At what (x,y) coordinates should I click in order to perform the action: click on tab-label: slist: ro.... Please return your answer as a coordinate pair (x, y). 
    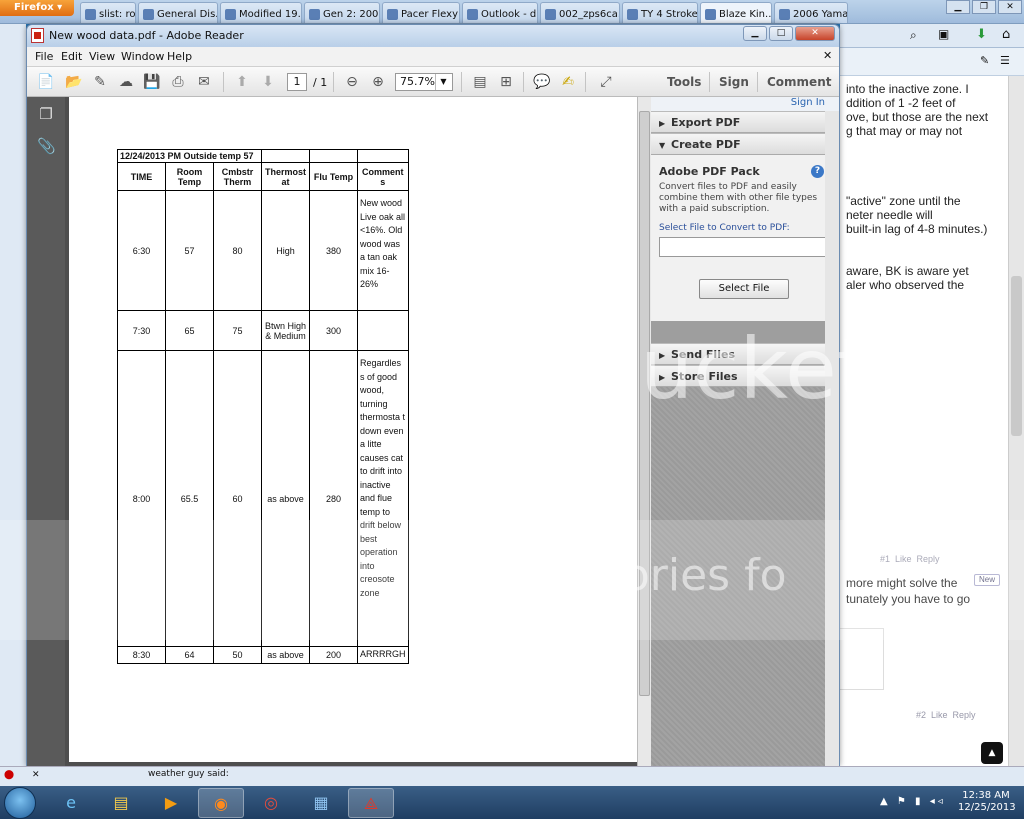
    Looking at the image, I should click on (117, 14).